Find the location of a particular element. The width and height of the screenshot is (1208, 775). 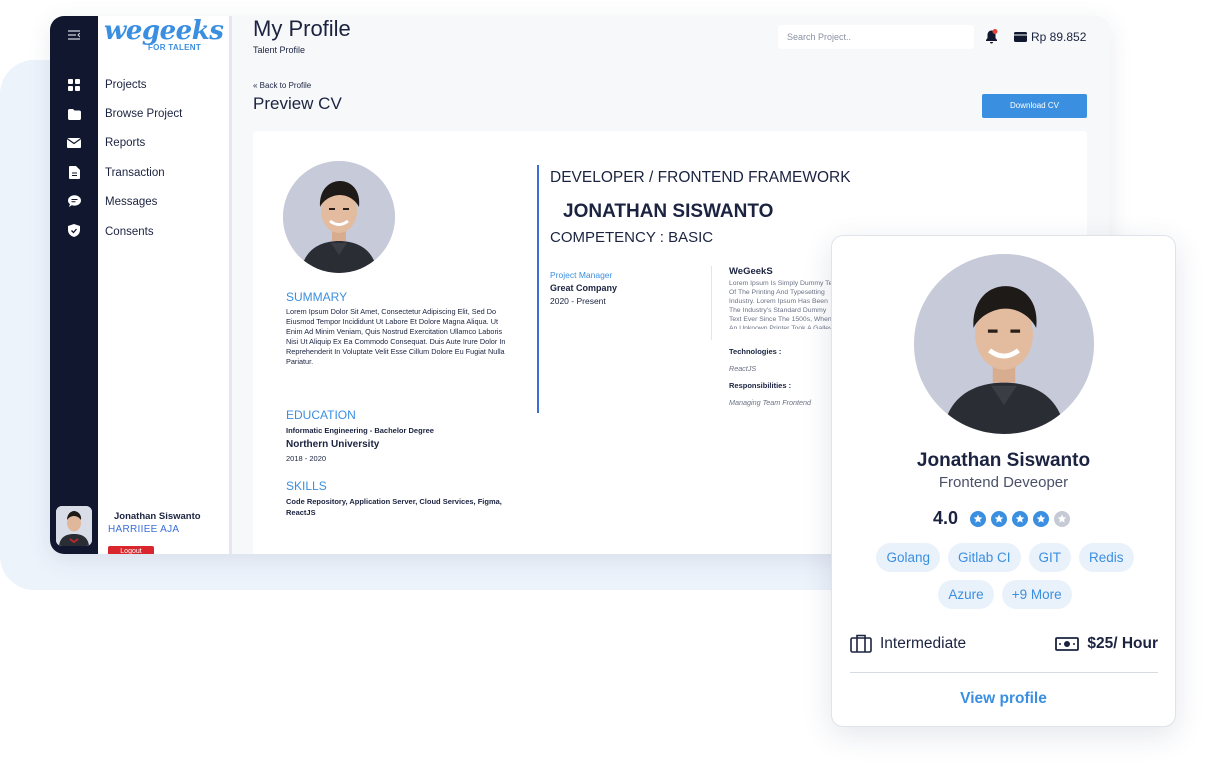

project-name: WeGeekS is located at coordinates (751, 271).